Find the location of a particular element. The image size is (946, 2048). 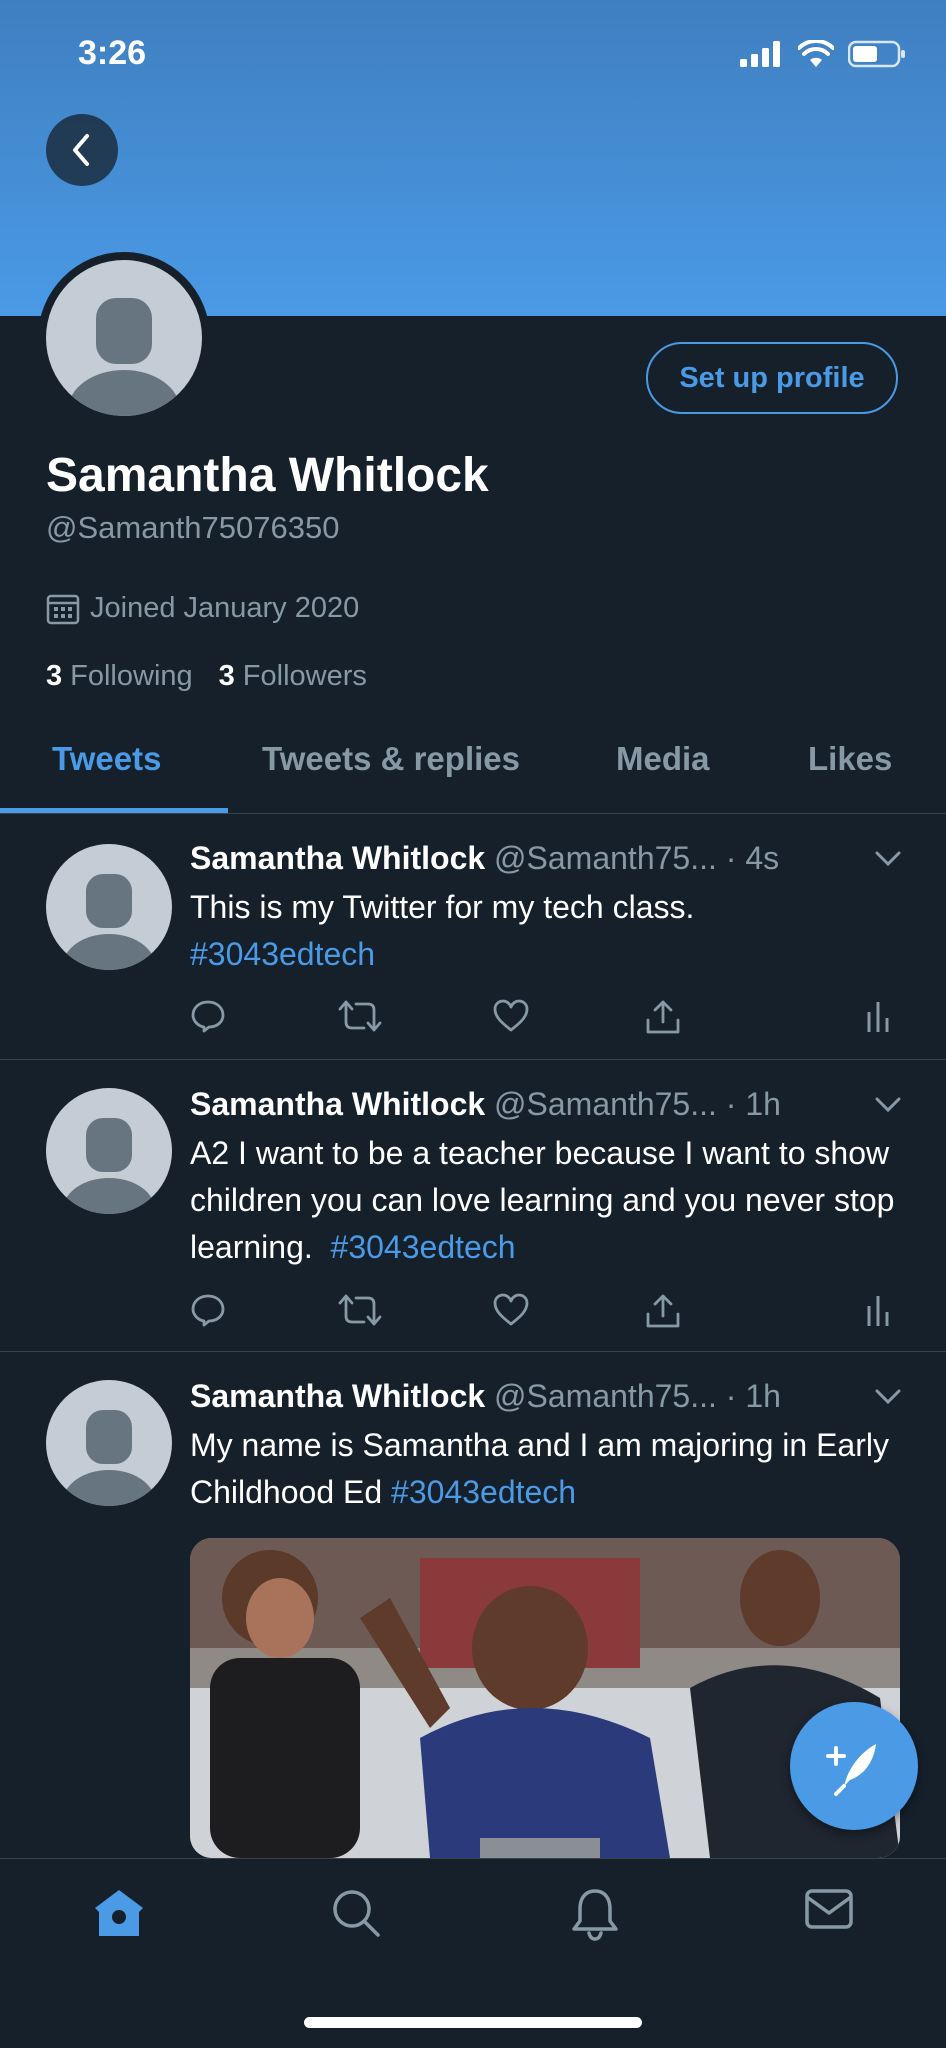

tweet-header: Samantha Whitlock @Samanth75... · 4s is located at coordinates (484, 858).